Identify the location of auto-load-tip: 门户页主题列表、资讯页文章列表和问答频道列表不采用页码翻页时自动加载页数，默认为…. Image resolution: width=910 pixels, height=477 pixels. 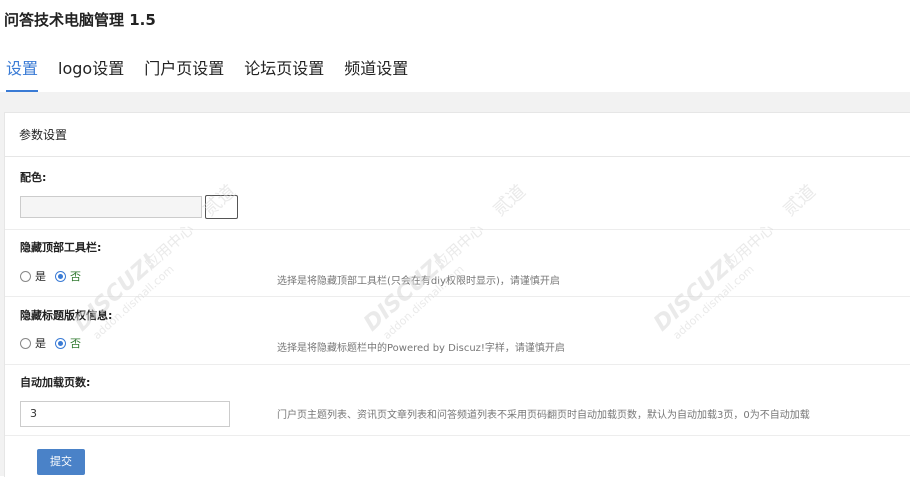
(543, 415).